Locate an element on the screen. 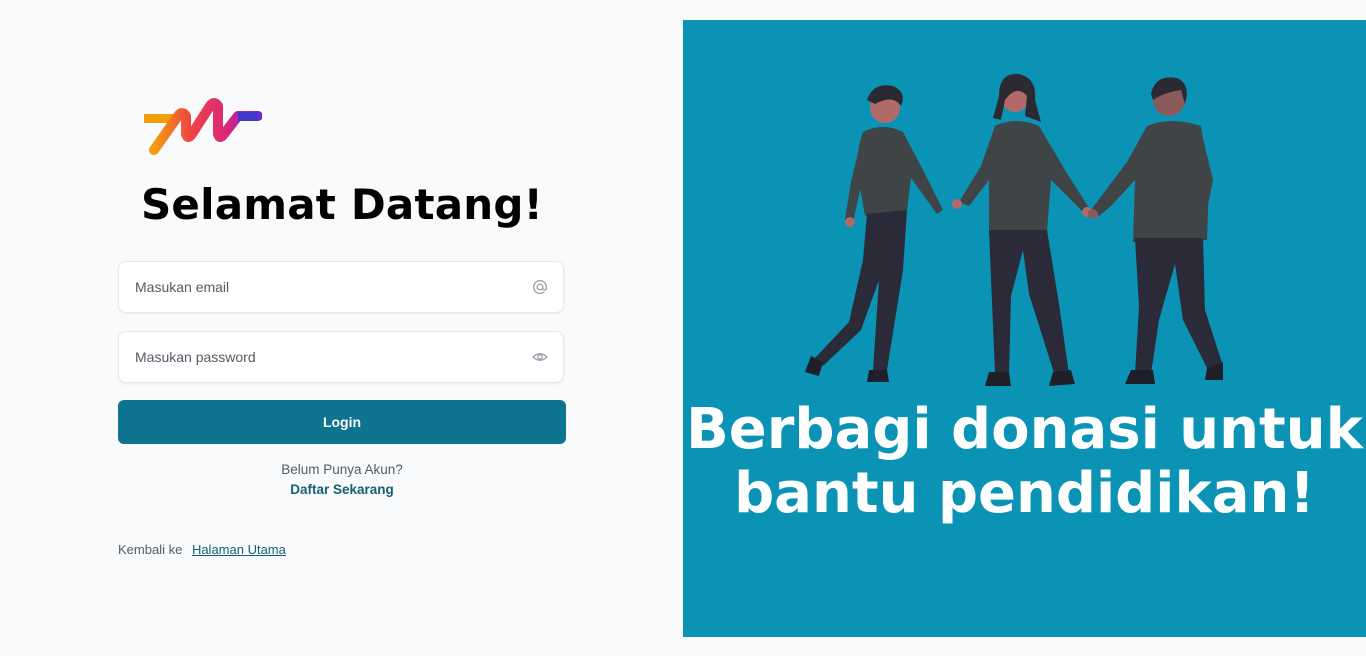 This screenshot has width=1366, height=656. person-left is located at coordinates (874, 233).